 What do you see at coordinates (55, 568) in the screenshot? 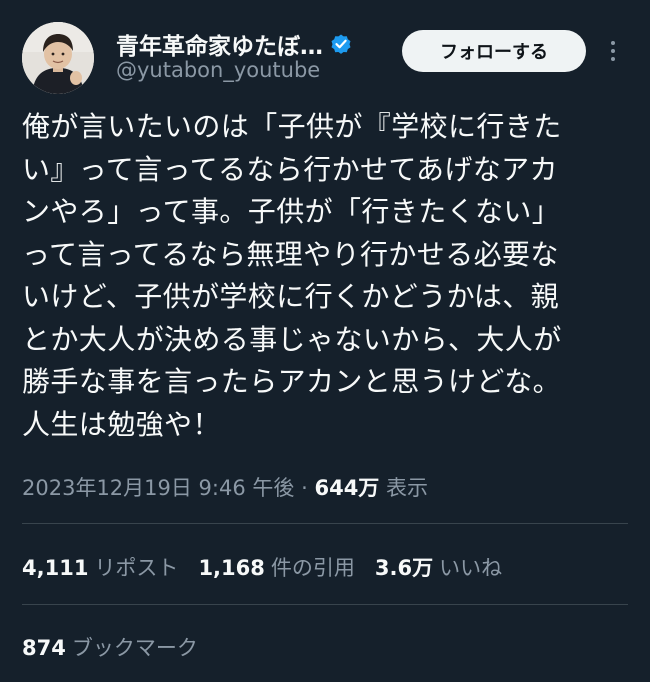
I see `reposts-count: 4,111` at bounding box center [55, 568].